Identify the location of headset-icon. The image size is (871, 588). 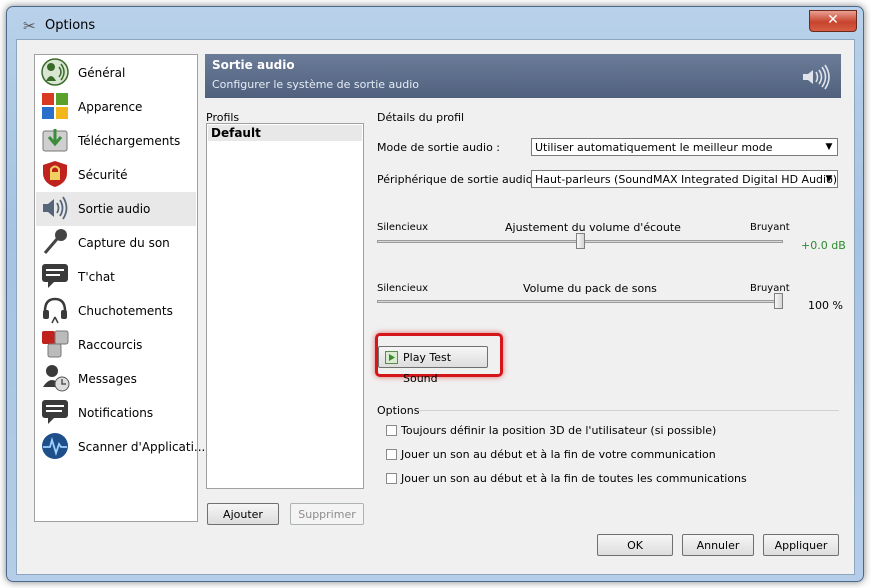
(55, 310).